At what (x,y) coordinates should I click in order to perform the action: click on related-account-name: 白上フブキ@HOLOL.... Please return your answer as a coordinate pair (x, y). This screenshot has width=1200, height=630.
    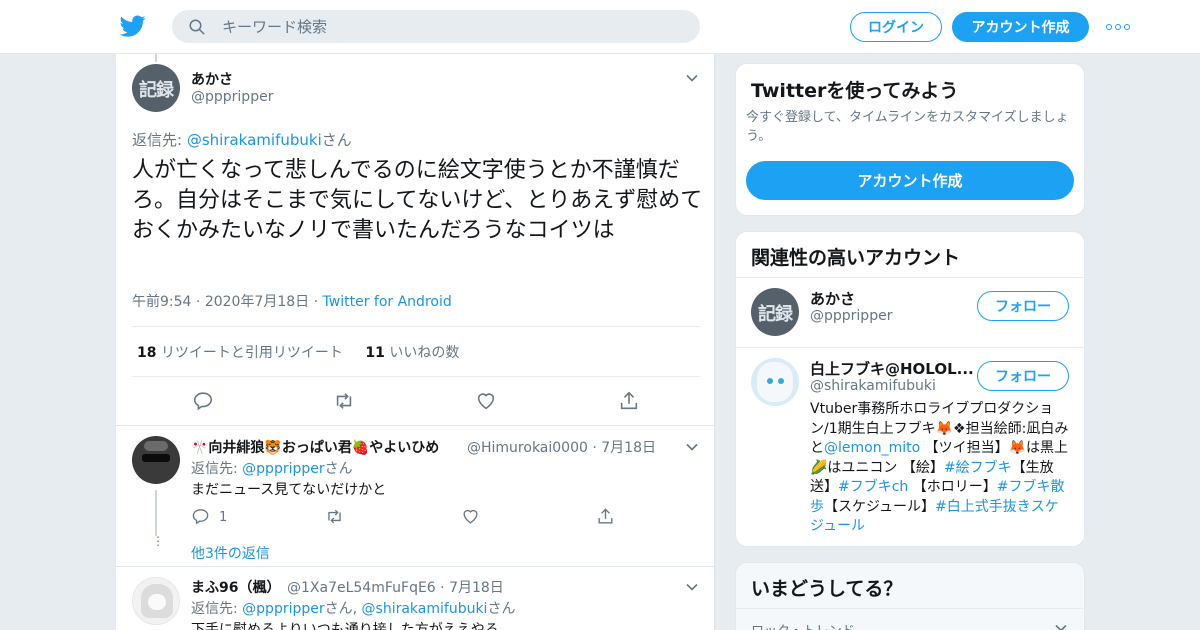
    Looking at the image, I should click on (892, 368).